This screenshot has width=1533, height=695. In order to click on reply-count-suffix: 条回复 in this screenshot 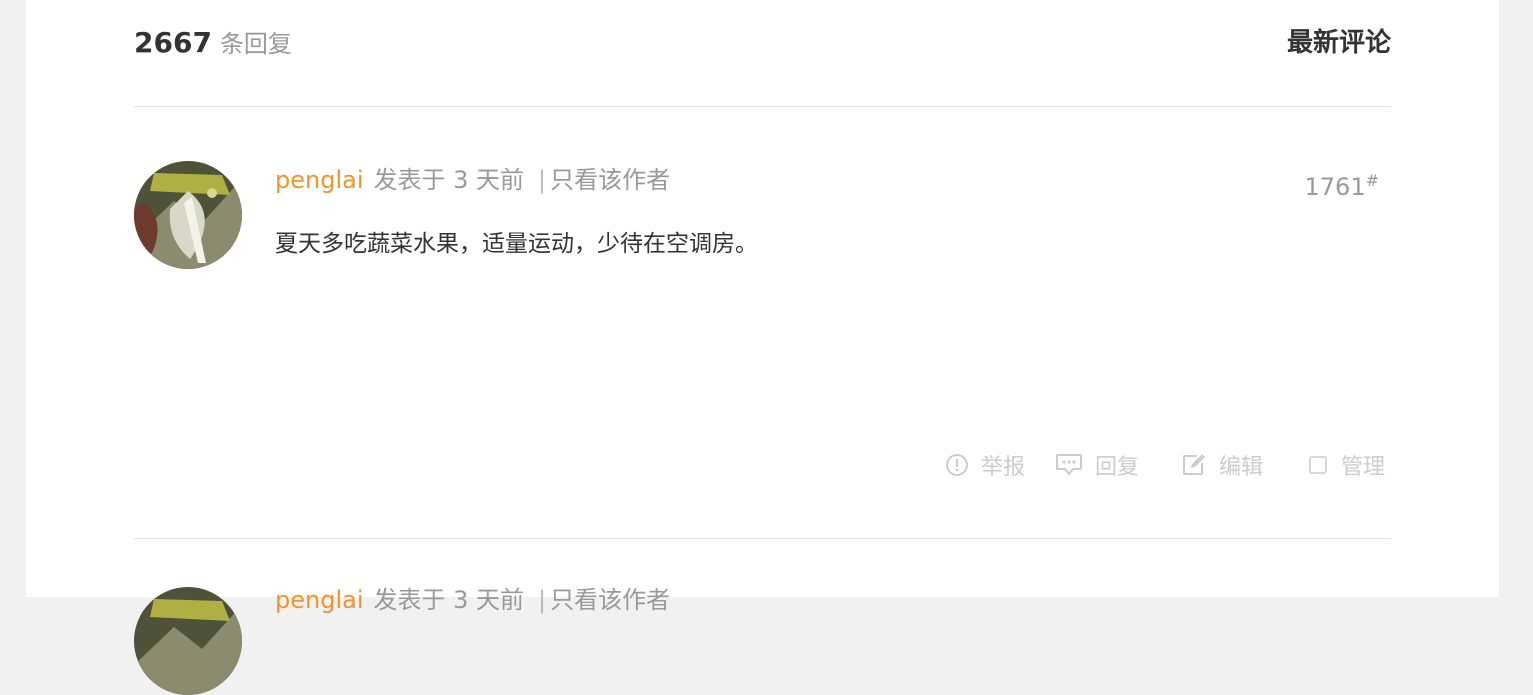, I will do `click(255, 44)`.